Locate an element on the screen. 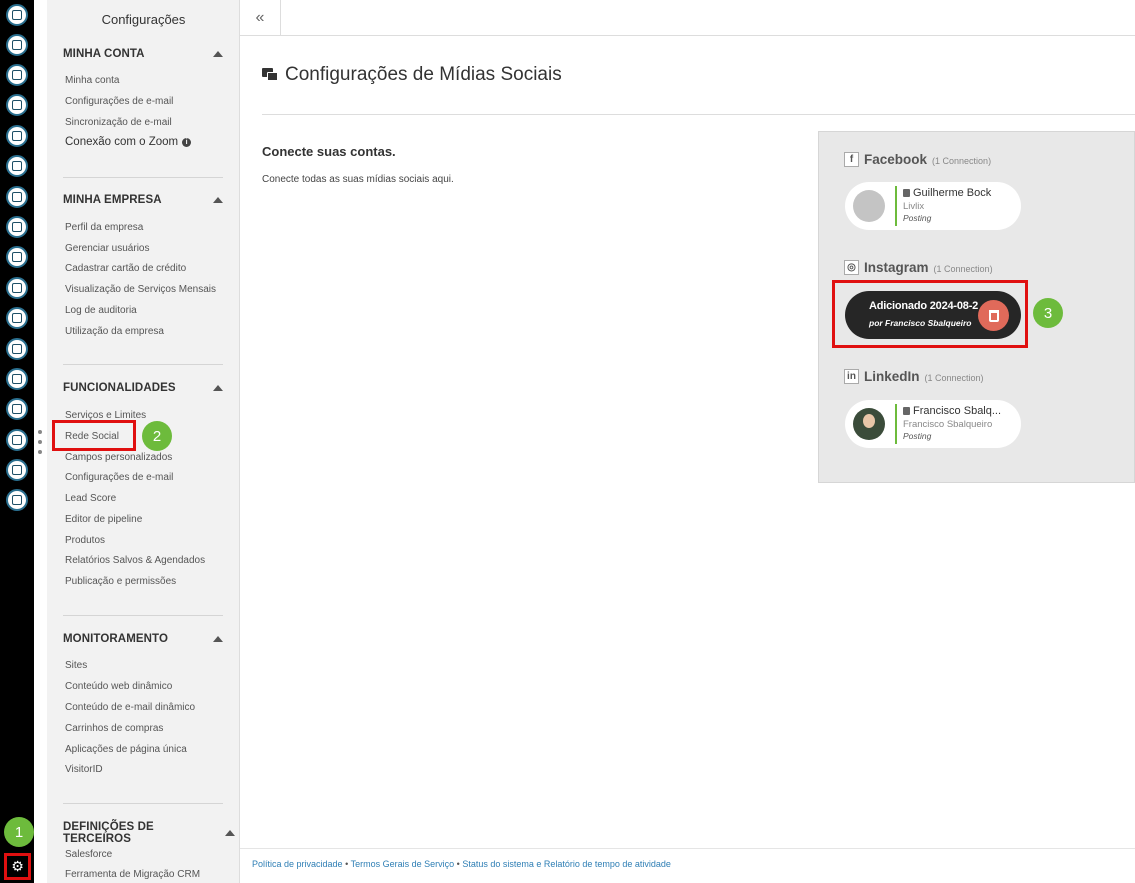  nav-conteudo-email: Conteúdo de e-mail dinâmico is located at coordinates (130, 707).